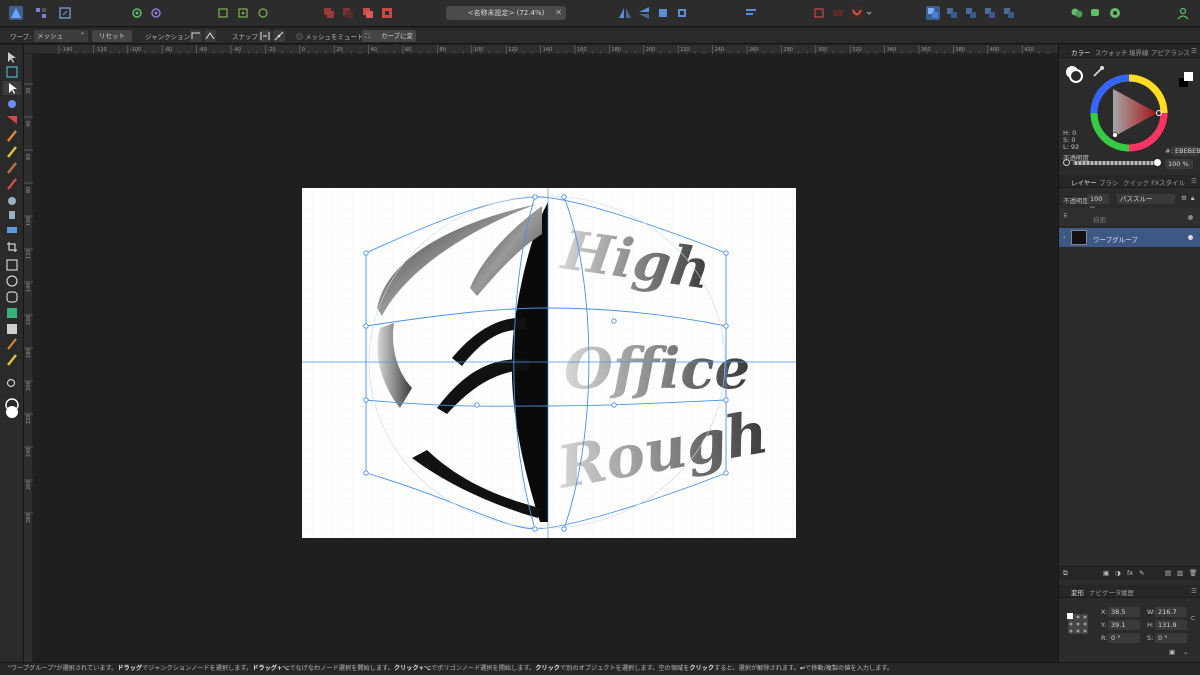  I want to click on tab-color: カラー, so click(1081, 52).